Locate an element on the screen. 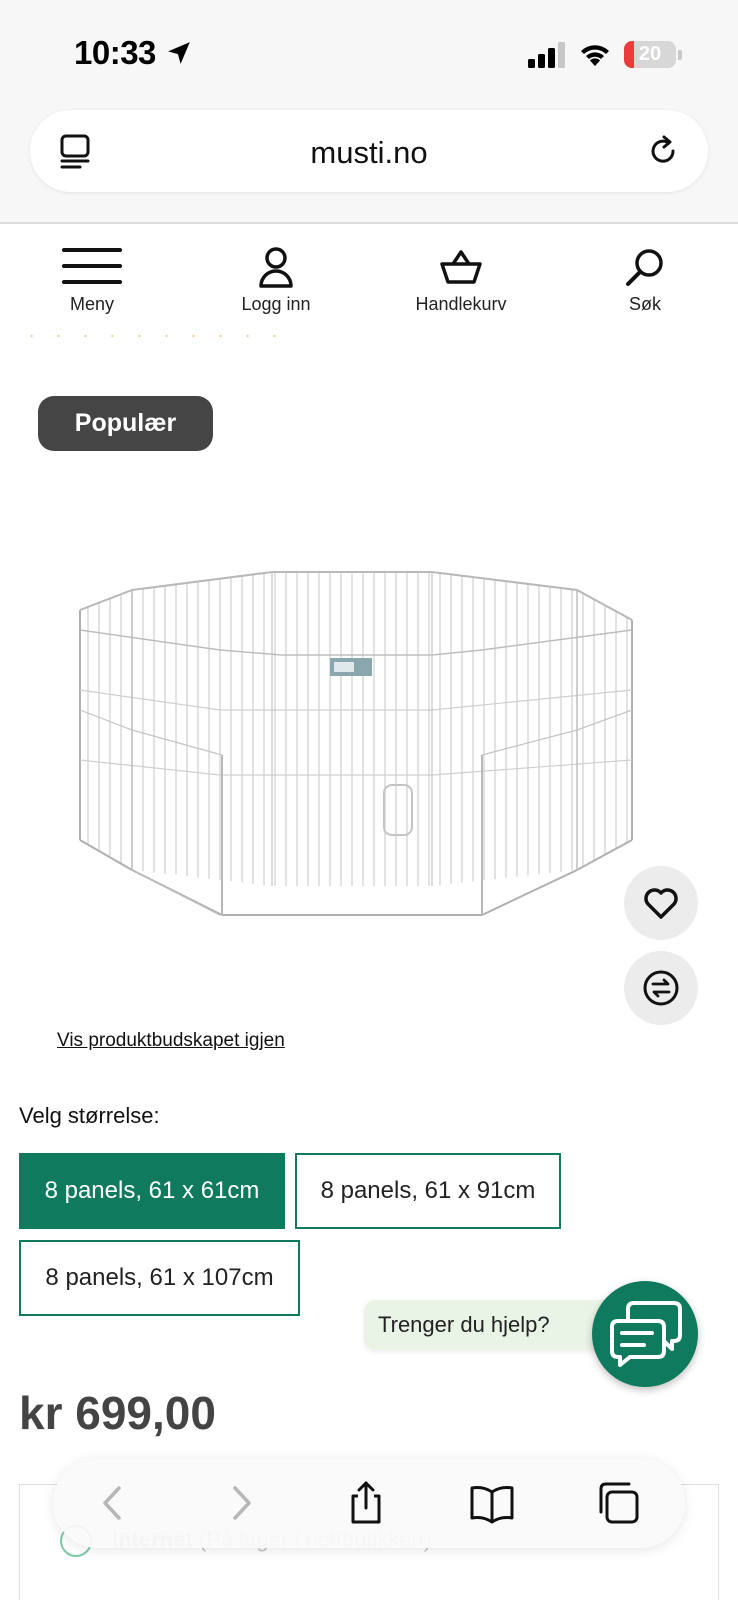 This screenshot has width=738, height=1600. chat-button is located at coordinates (645, 1334).